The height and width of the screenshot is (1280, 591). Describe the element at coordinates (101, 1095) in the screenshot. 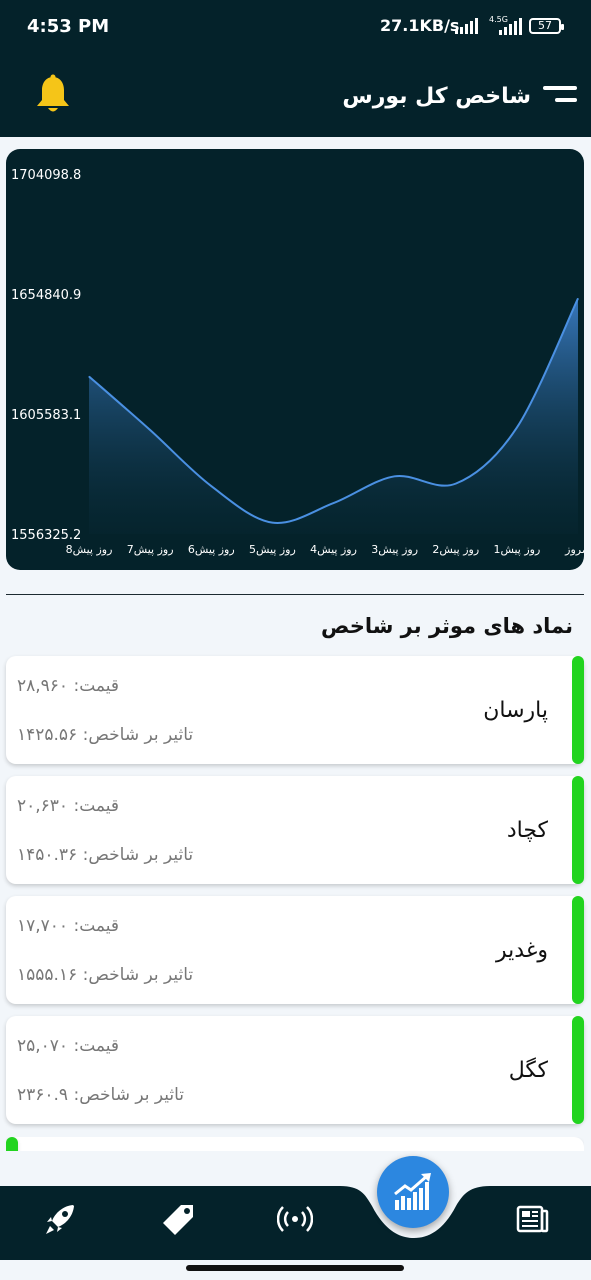

I see `symbol-impact: ۲۳۶۰.۹ :تاثیر بر شاخص` at that location.